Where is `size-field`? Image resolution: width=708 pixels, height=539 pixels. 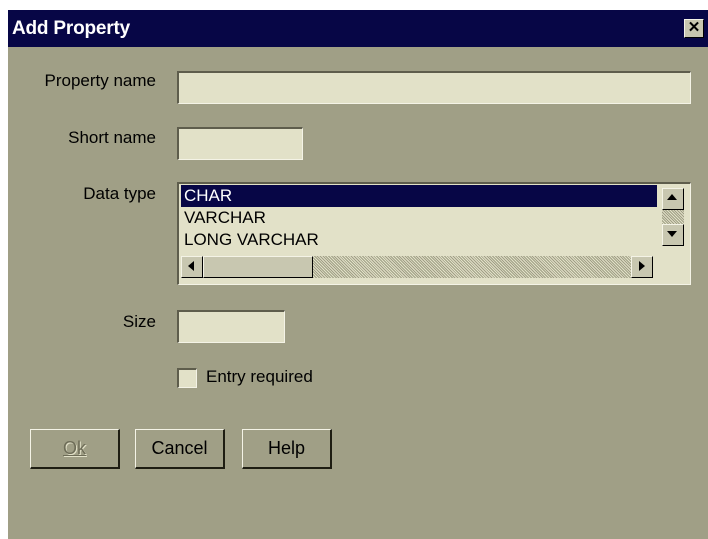
size-field is located at coordinates (231, 326).